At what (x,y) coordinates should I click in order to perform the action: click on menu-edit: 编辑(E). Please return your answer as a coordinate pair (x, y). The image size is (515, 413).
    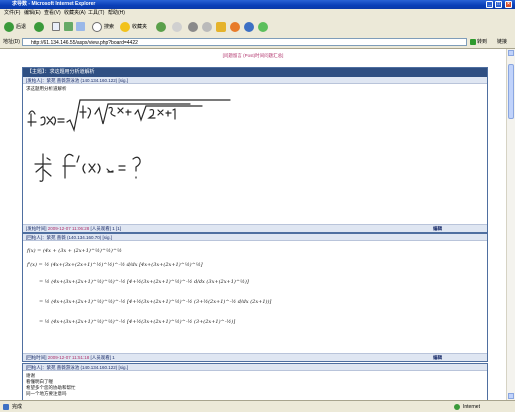
    Looking at the image, I should click on (32, 13).